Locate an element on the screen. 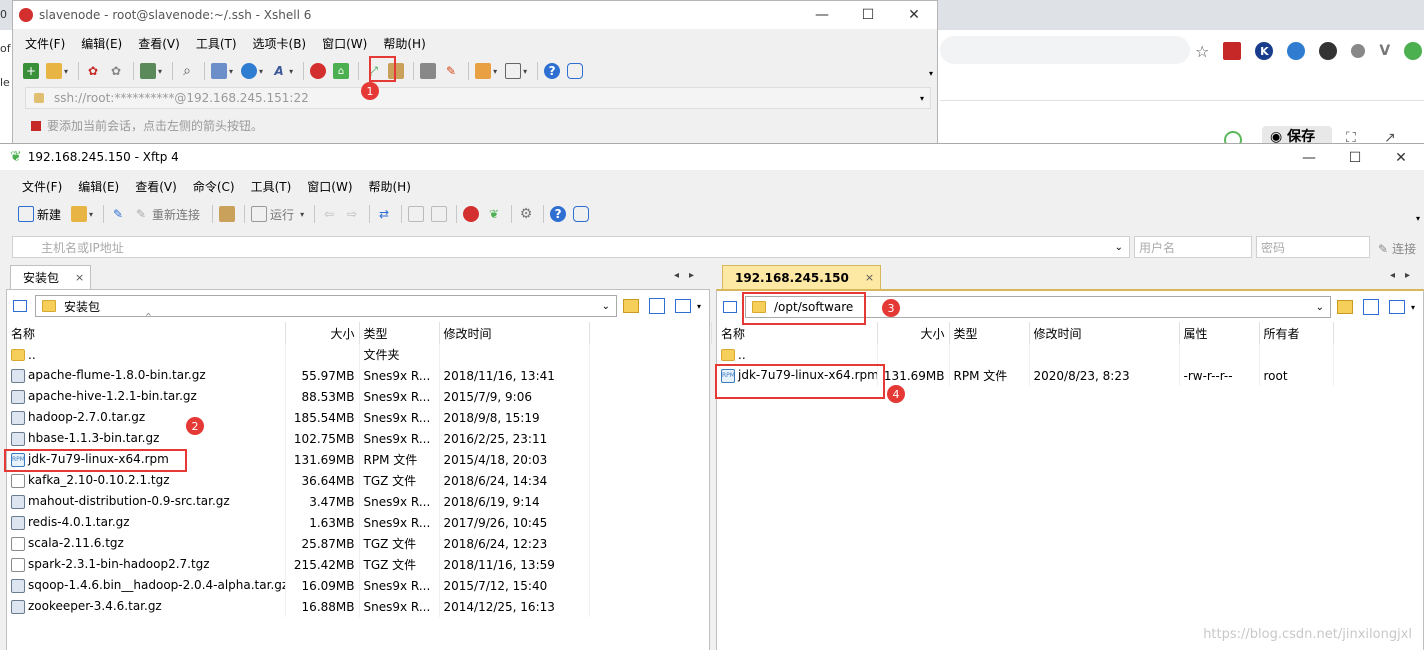 The height and width of the screenshot is (650, 1424). local-path-combo: 安装包 ⌄ is located at coordinates (326, 306).